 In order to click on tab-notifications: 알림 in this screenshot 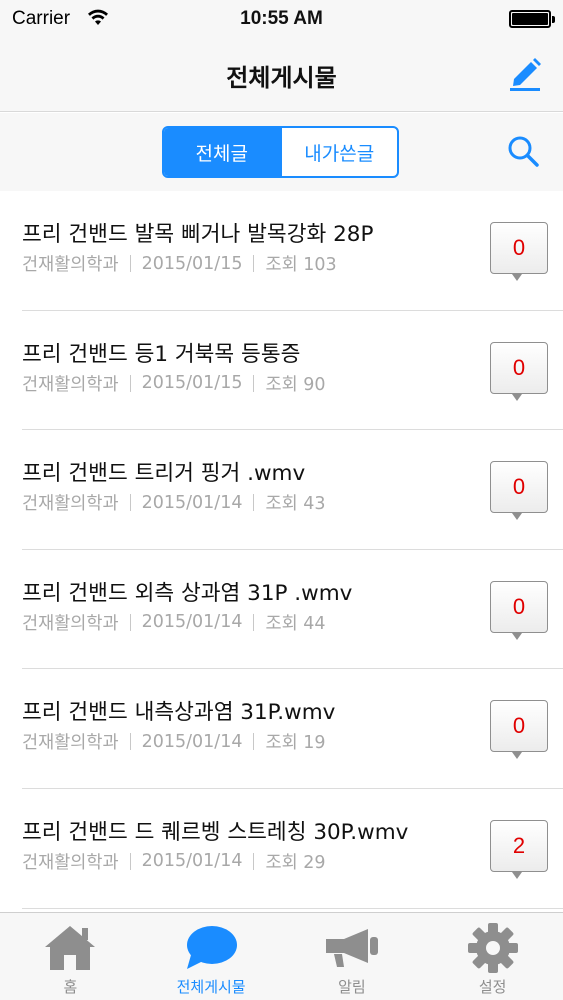, I will do `click(352, 956)`.